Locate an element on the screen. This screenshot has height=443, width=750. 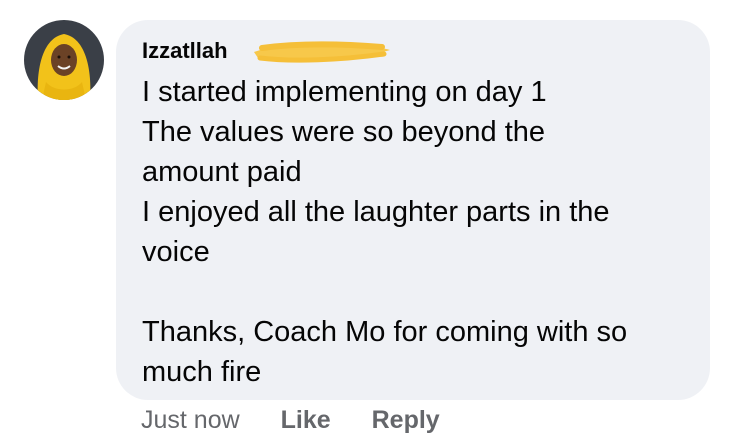
reply-button: Reply is located at coordinates (406, 420).